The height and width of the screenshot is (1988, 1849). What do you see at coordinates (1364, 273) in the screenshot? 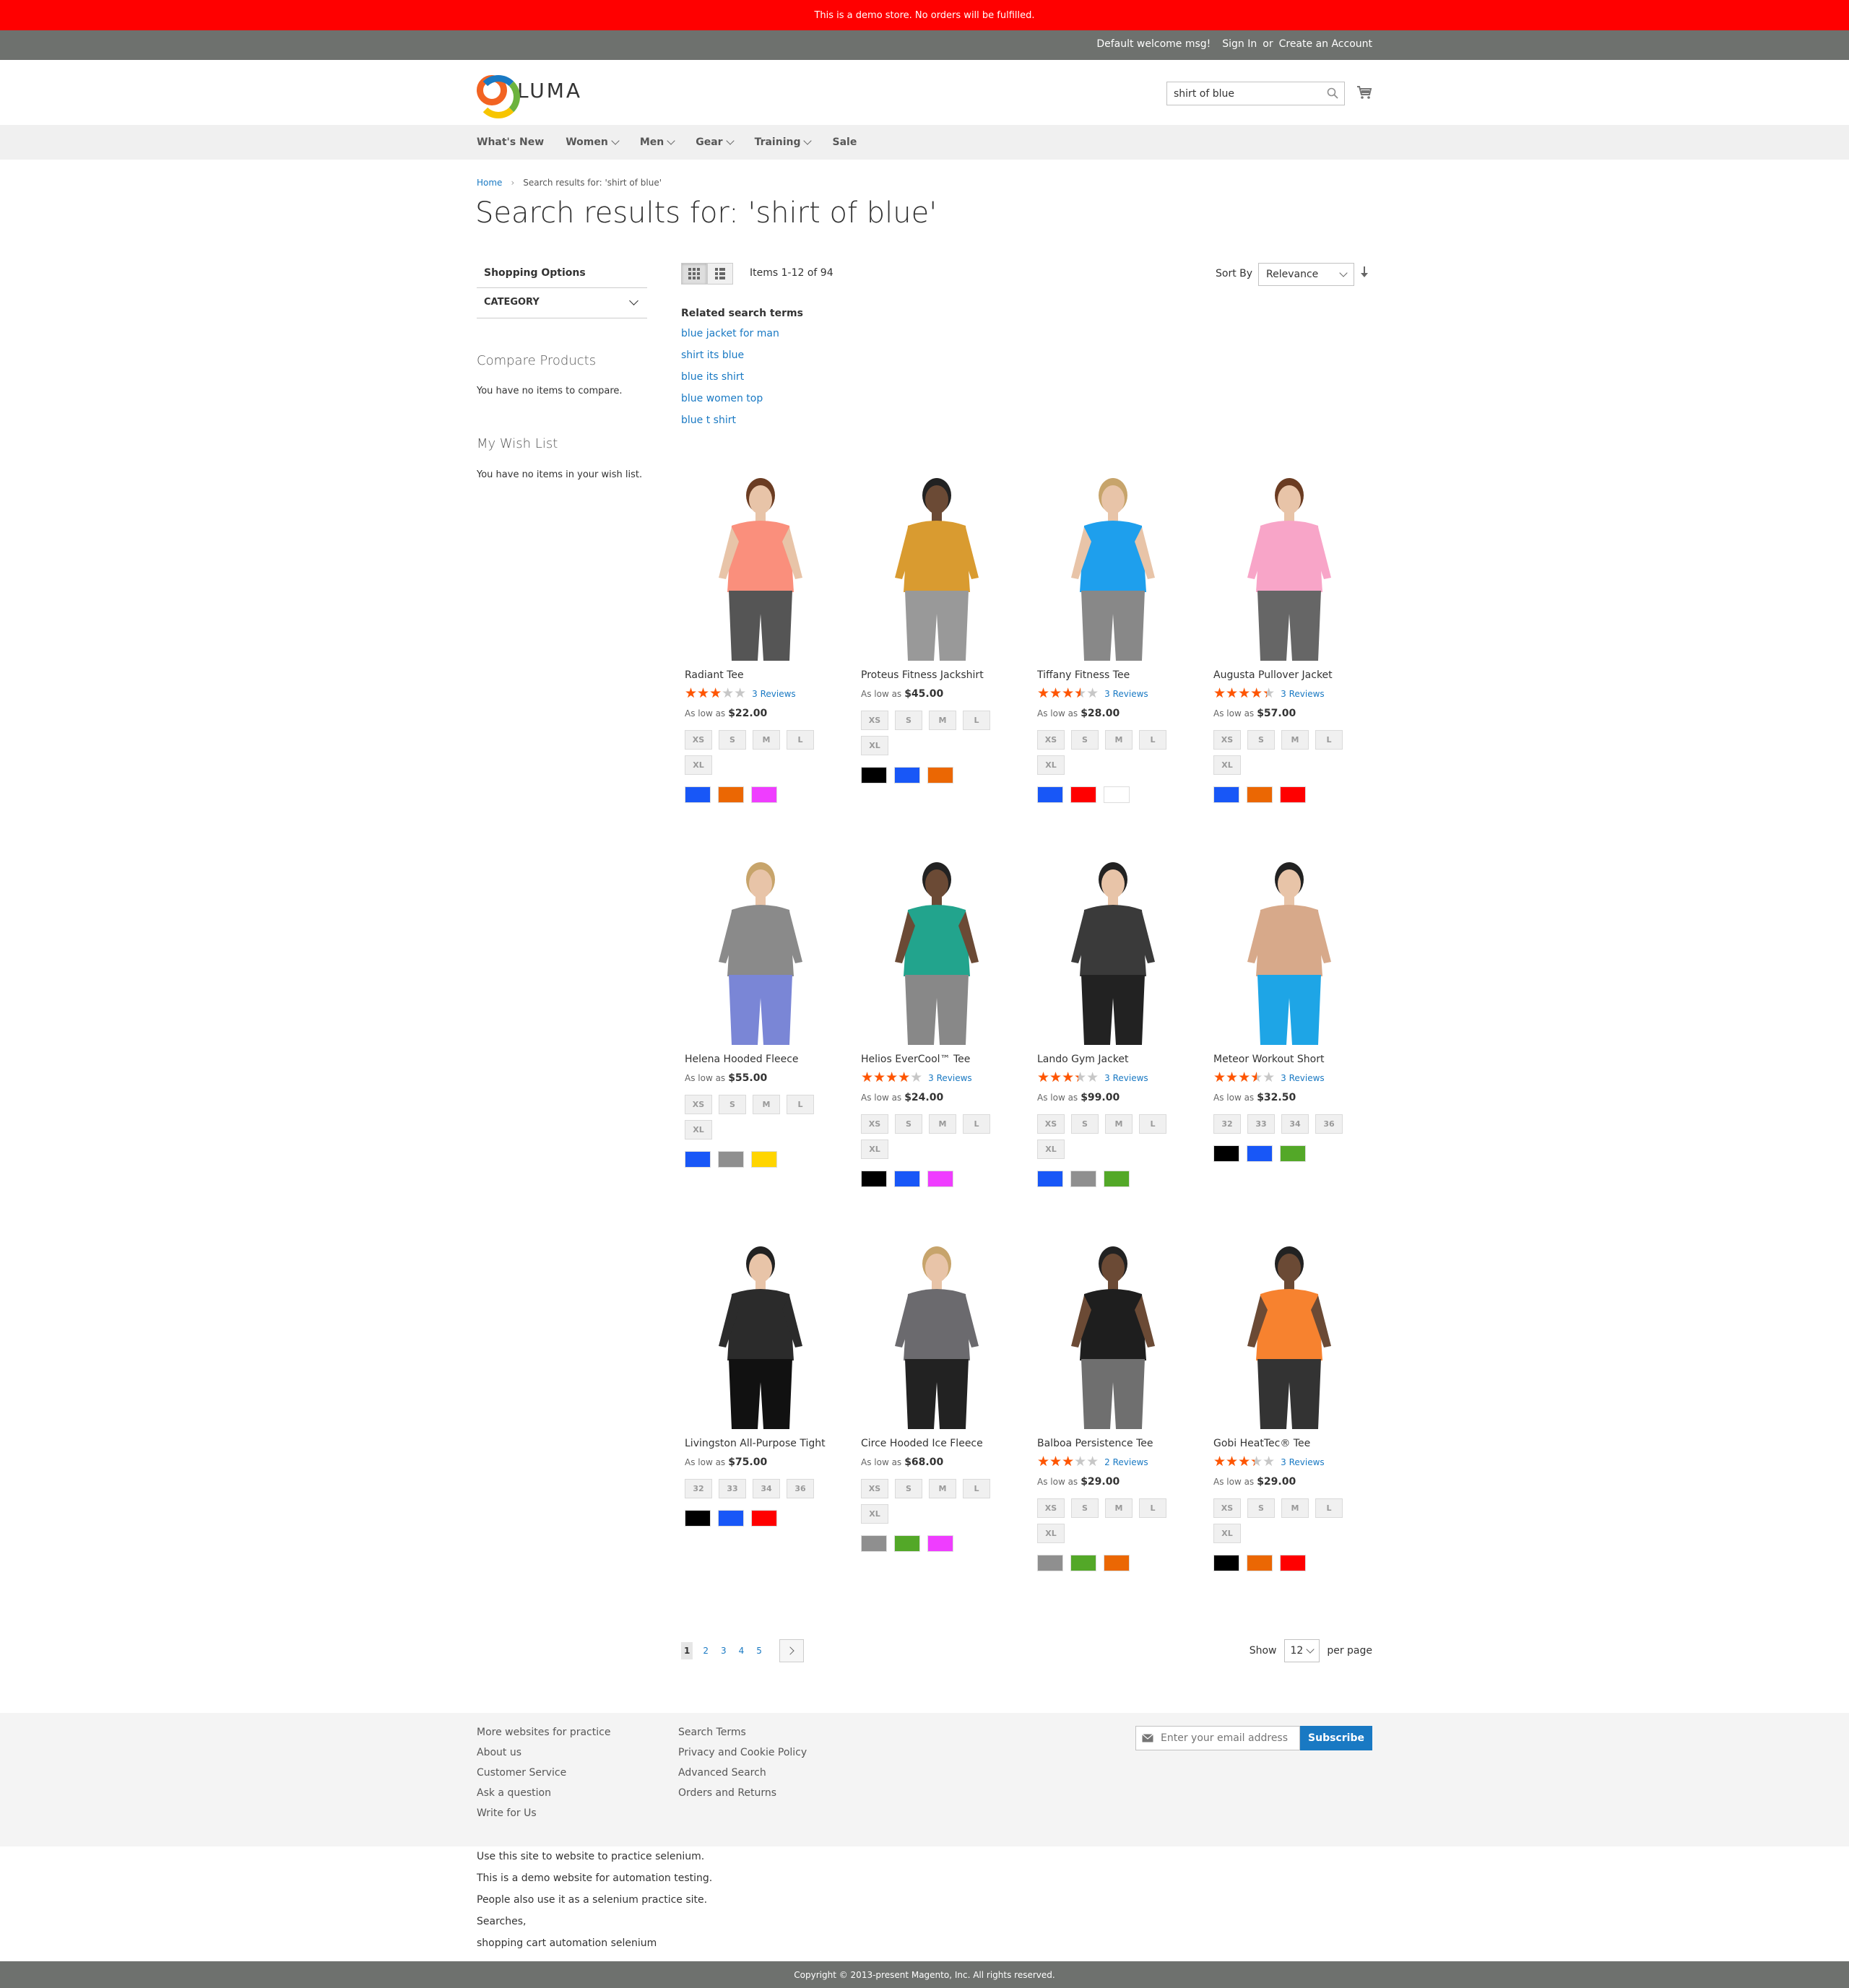
I see `sort-direction-arrow-icon` at bounding box center [1364, 273].